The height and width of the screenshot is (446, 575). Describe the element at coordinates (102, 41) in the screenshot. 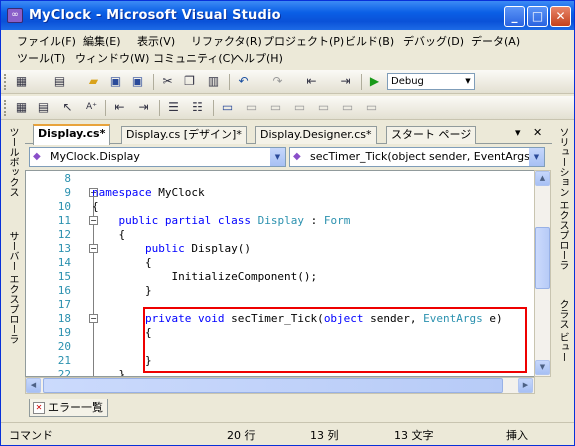

I see `menu-edit: 編集(E)` at that location.